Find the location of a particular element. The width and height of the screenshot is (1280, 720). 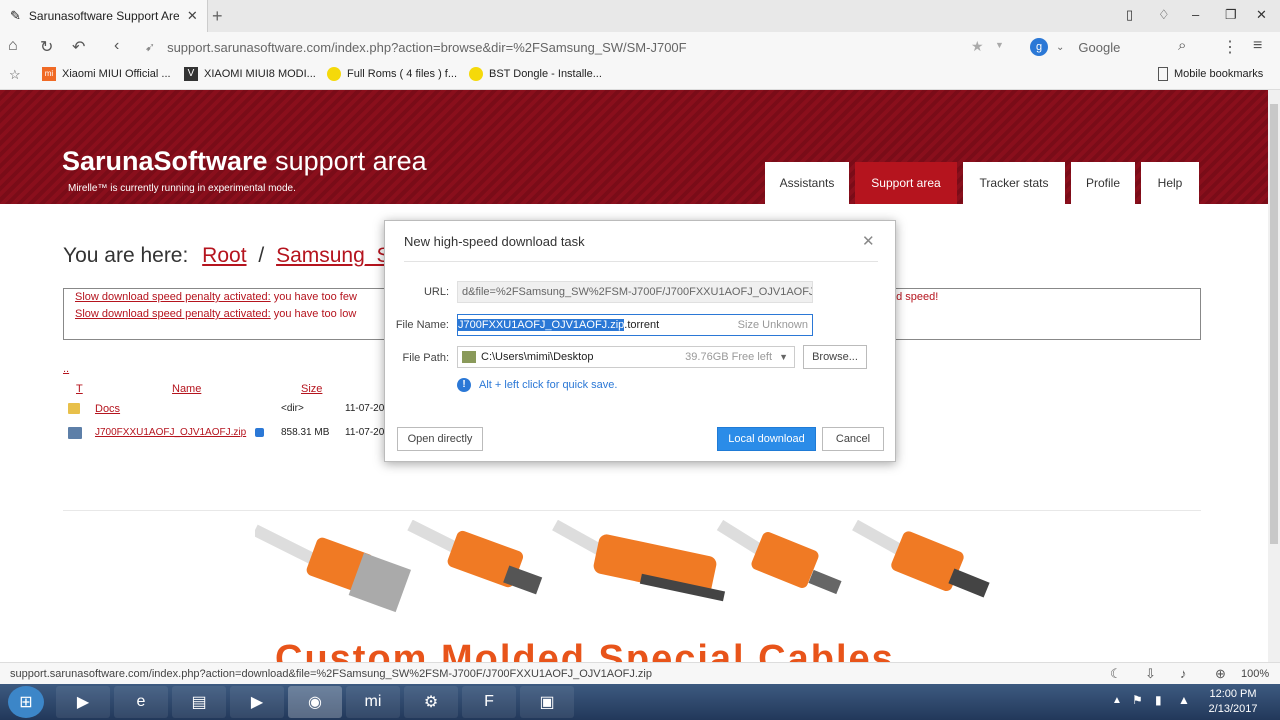

media-player-icon: ▶ is located at coordinates (83, 702).